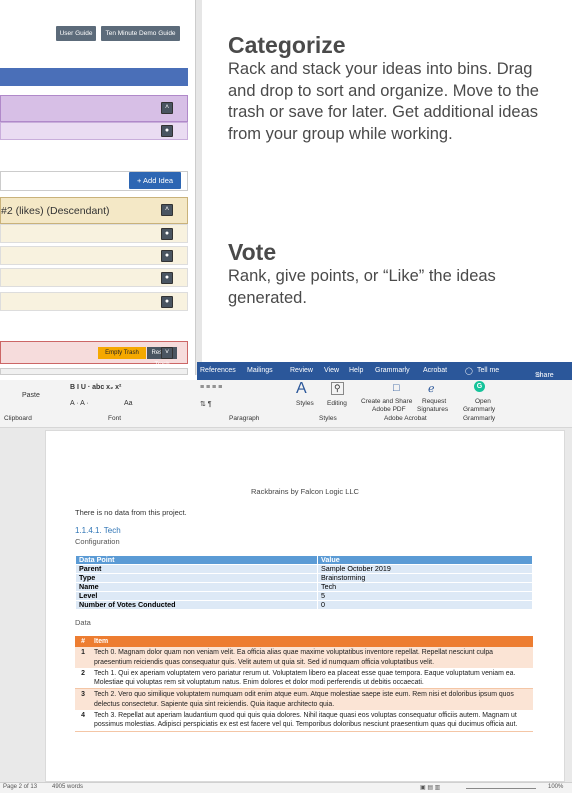  Describe the element at coordinates (196, 605) in the screenshot. I see `cell: Number of Votes Conducted` at that location.